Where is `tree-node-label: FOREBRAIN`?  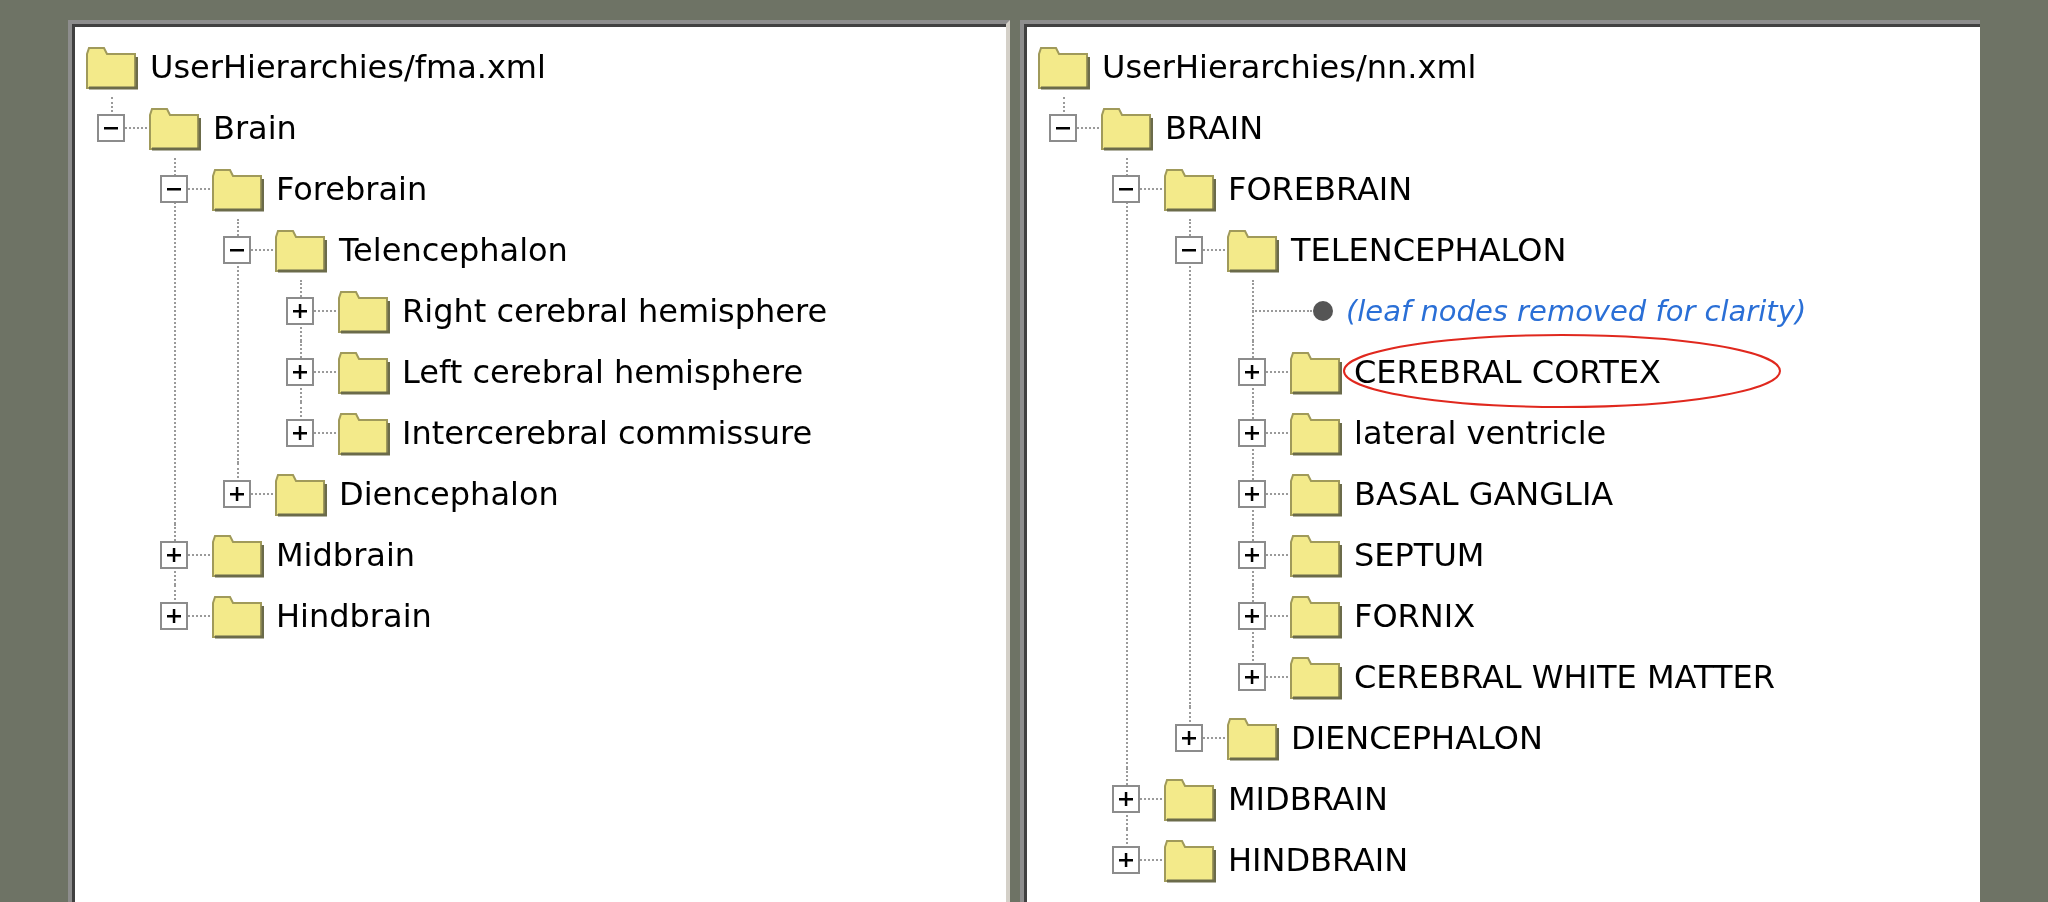
tree-node-label: FOREBRAIN is located at coordinates (1320, 188).